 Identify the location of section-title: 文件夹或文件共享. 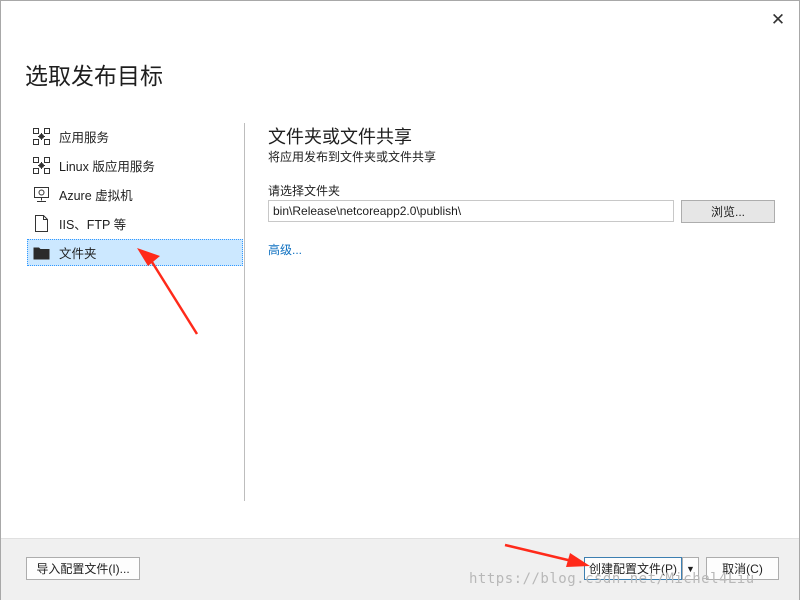
(340, 137).